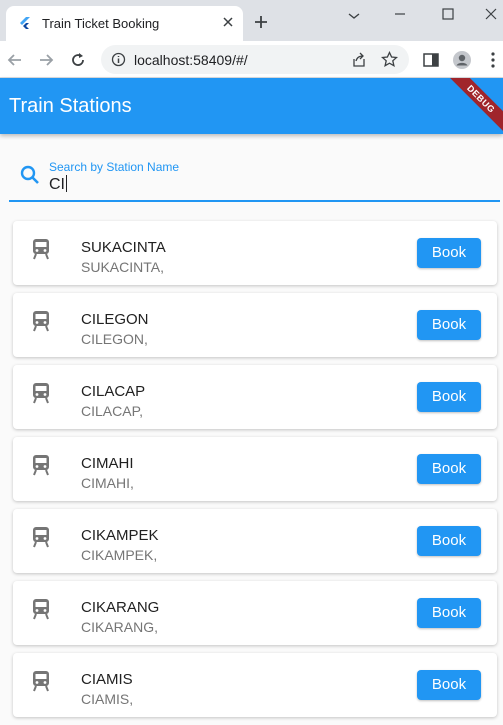  Describe the element at coordinates (255, 685) in the screenshot. I see `station-card: CIAMIS CIAMIS, Book` at that location.